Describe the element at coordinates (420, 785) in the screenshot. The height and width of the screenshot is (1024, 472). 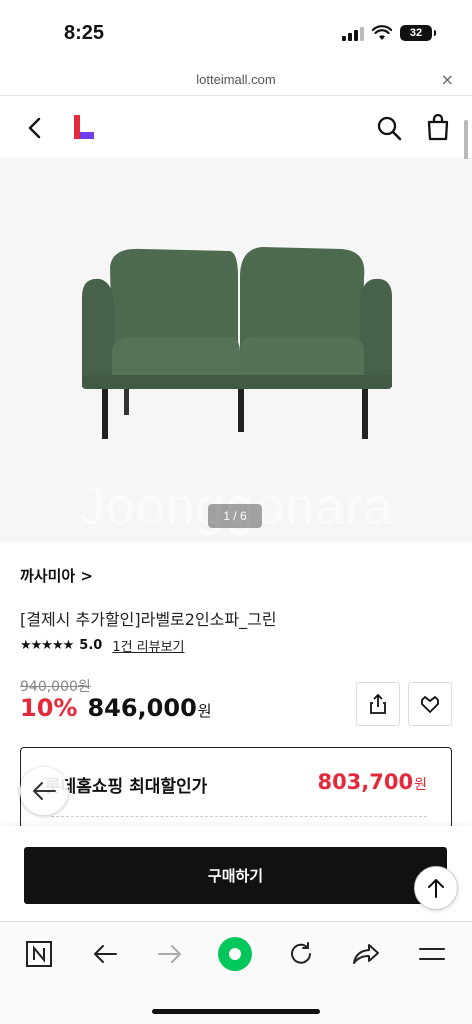
I see `promo-price-currency: 원` at that location.